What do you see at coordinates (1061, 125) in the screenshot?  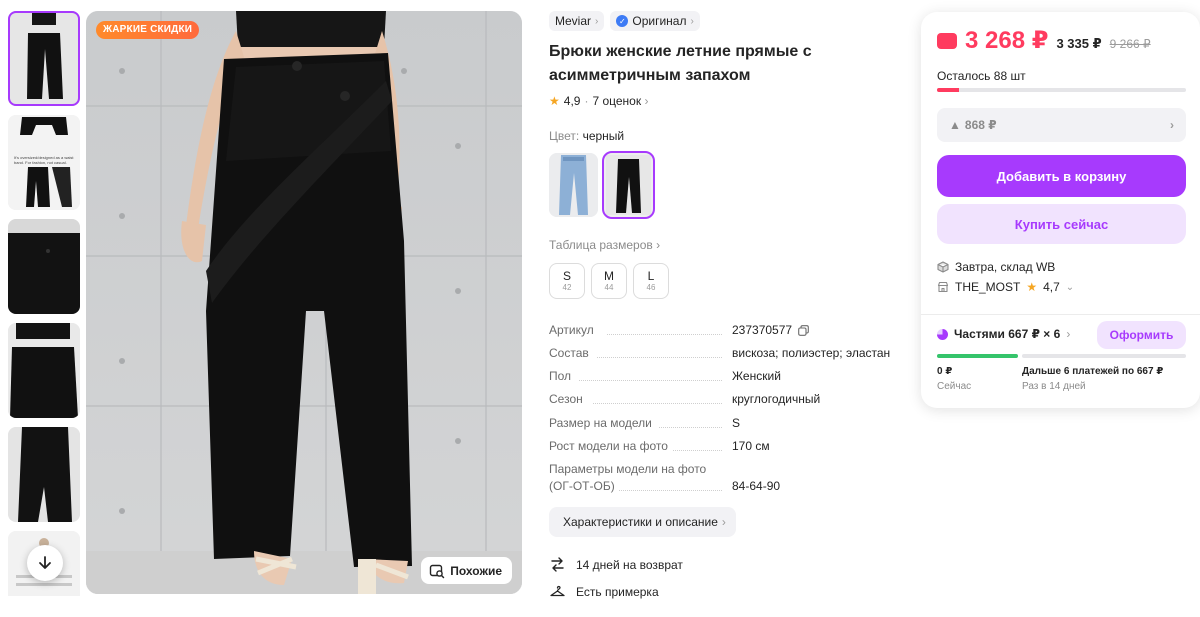 I see `points-row: ▲ 868 ₽ ›` at bounding box center [1061, 125].